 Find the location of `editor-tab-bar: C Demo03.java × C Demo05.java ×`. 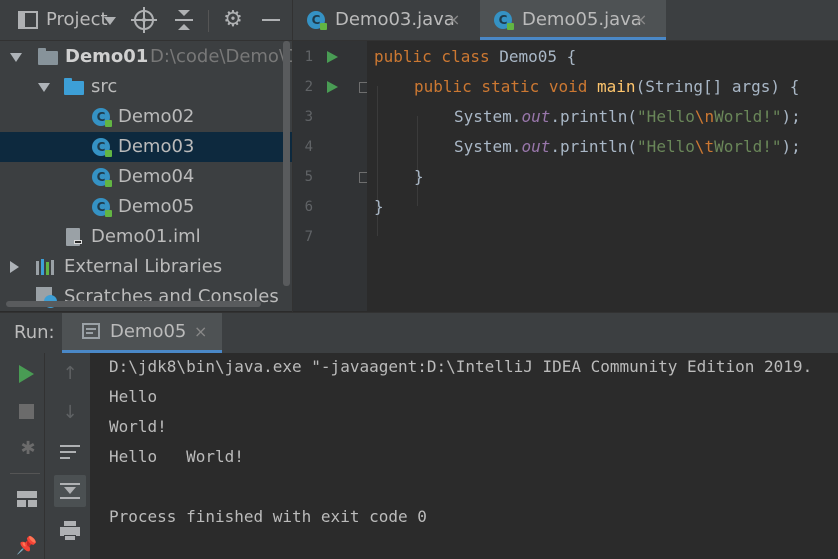

editor-tab-bar: C Demo03.java × C Demo05.java × is located at coordinates (565, 20).